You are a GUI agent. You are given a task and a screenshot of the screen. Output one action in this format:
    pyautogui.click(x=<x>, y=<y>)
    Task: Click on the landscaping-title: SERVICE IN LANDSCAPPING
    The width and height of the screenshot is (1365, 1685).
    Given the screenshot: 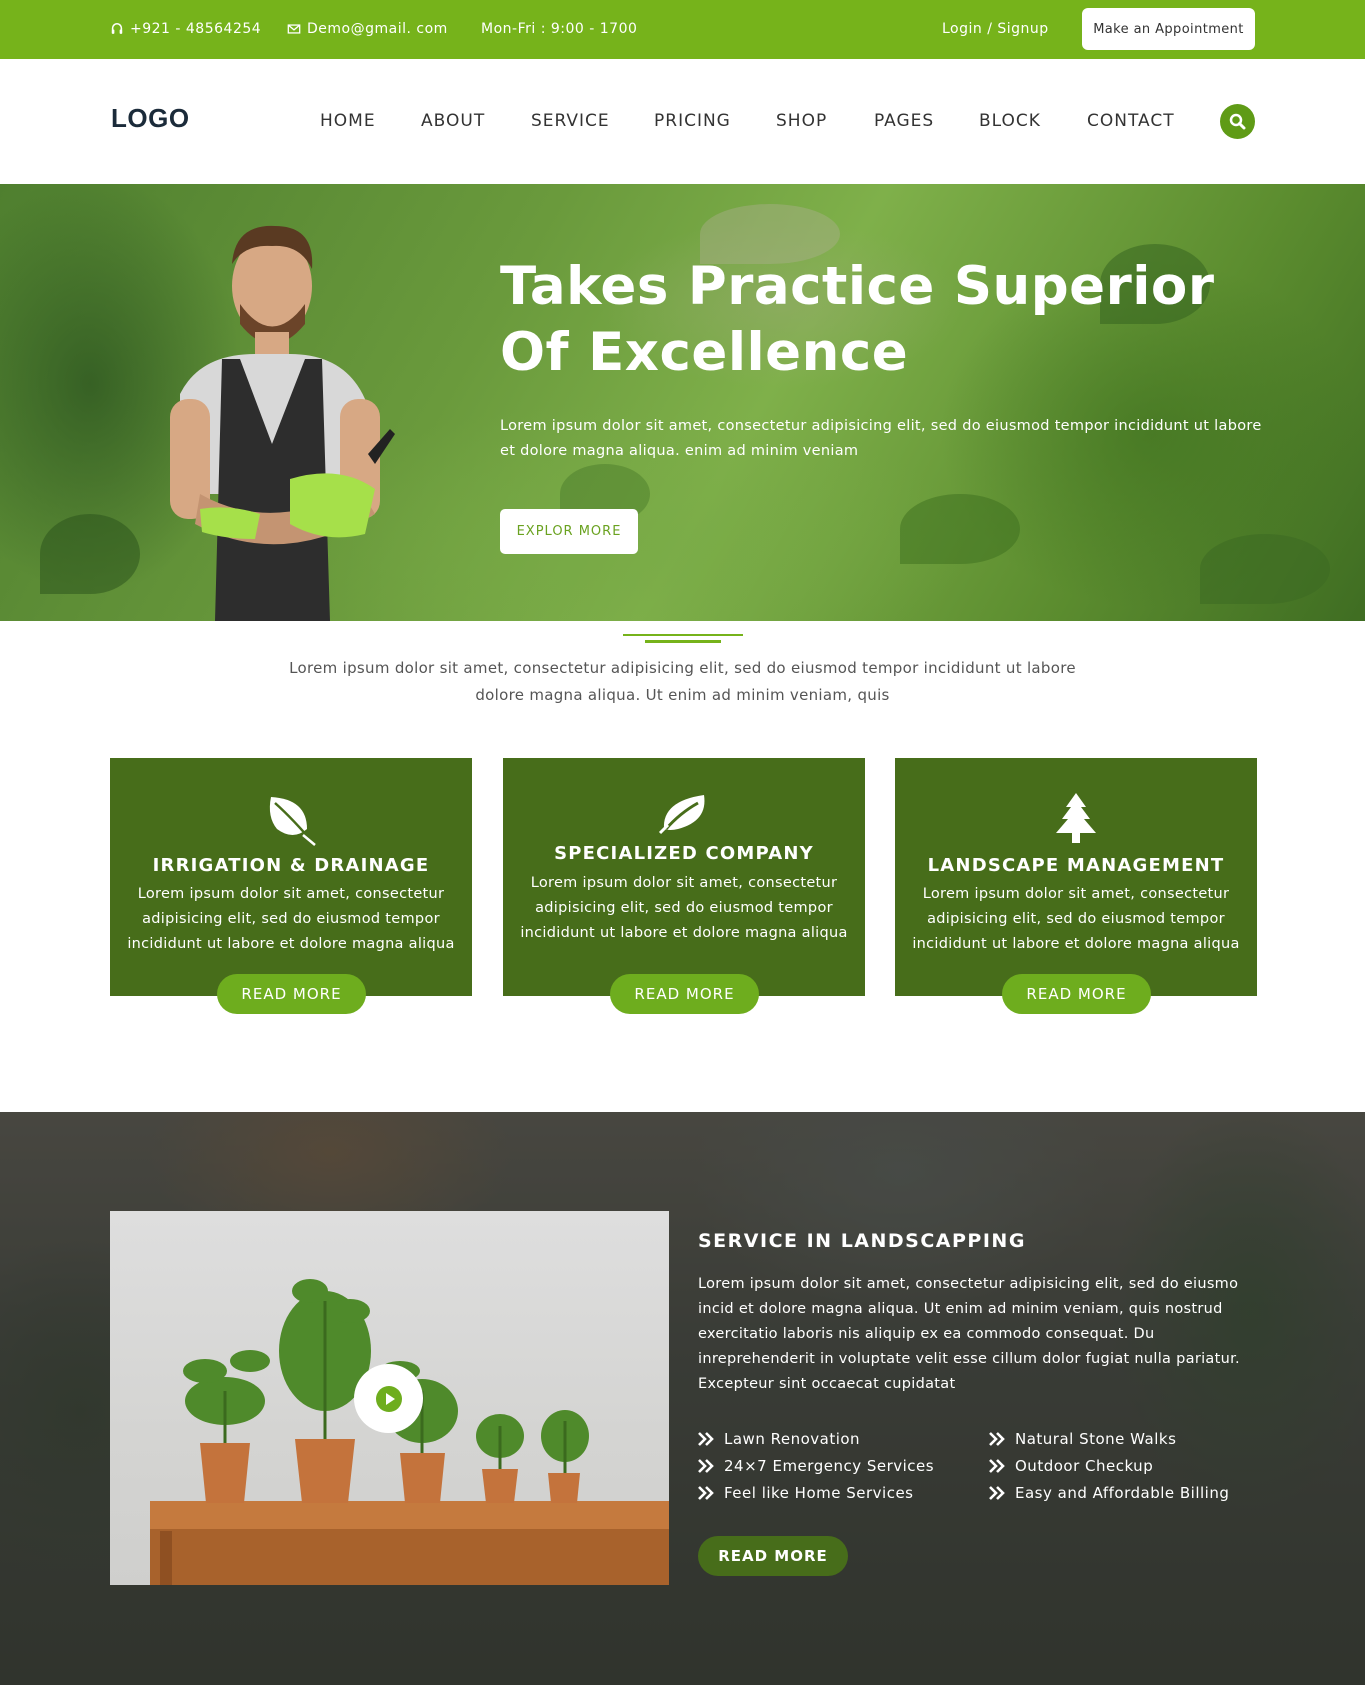 What is the action you would take?
    pyautogui.click(x=862, y=1241)
    